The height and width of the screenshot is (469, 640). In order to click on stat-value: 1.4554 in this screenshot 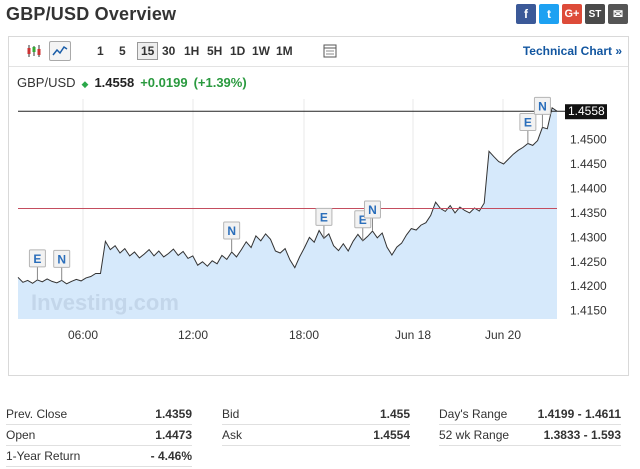, I will do `click(391, 435)`.